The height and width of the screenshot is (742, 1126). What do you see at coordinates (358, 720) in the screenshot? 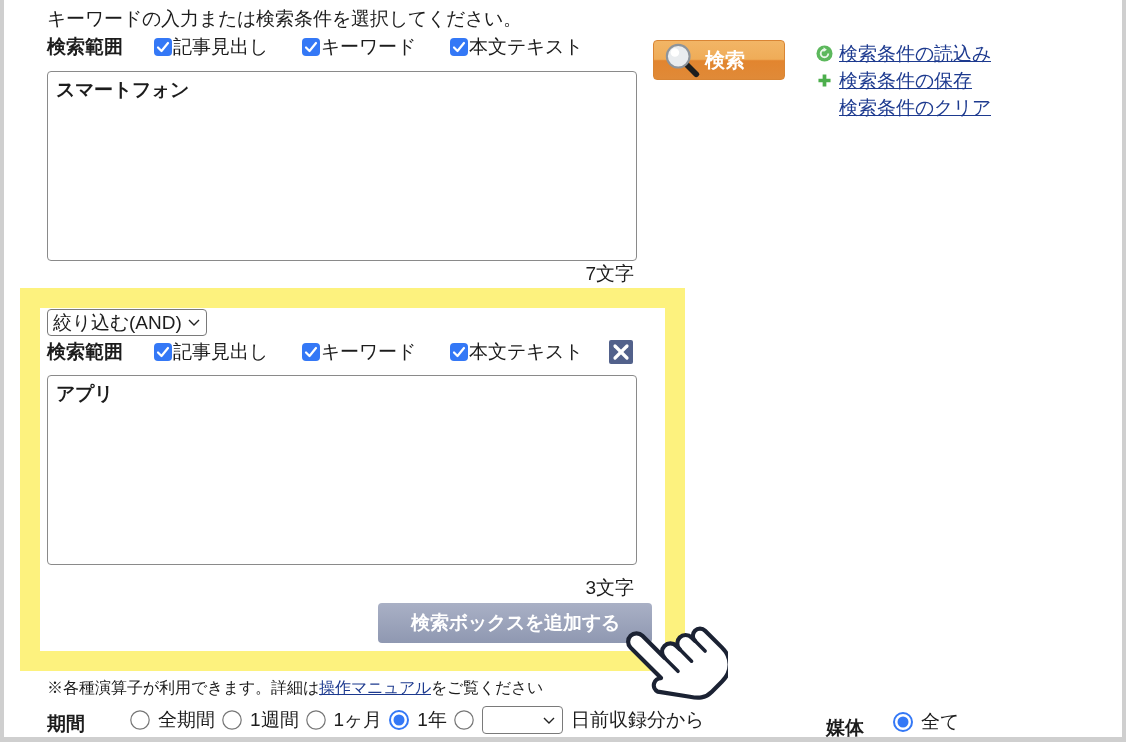
I see `radio-label: 1ヶ月` at bounding box center [358, 720].